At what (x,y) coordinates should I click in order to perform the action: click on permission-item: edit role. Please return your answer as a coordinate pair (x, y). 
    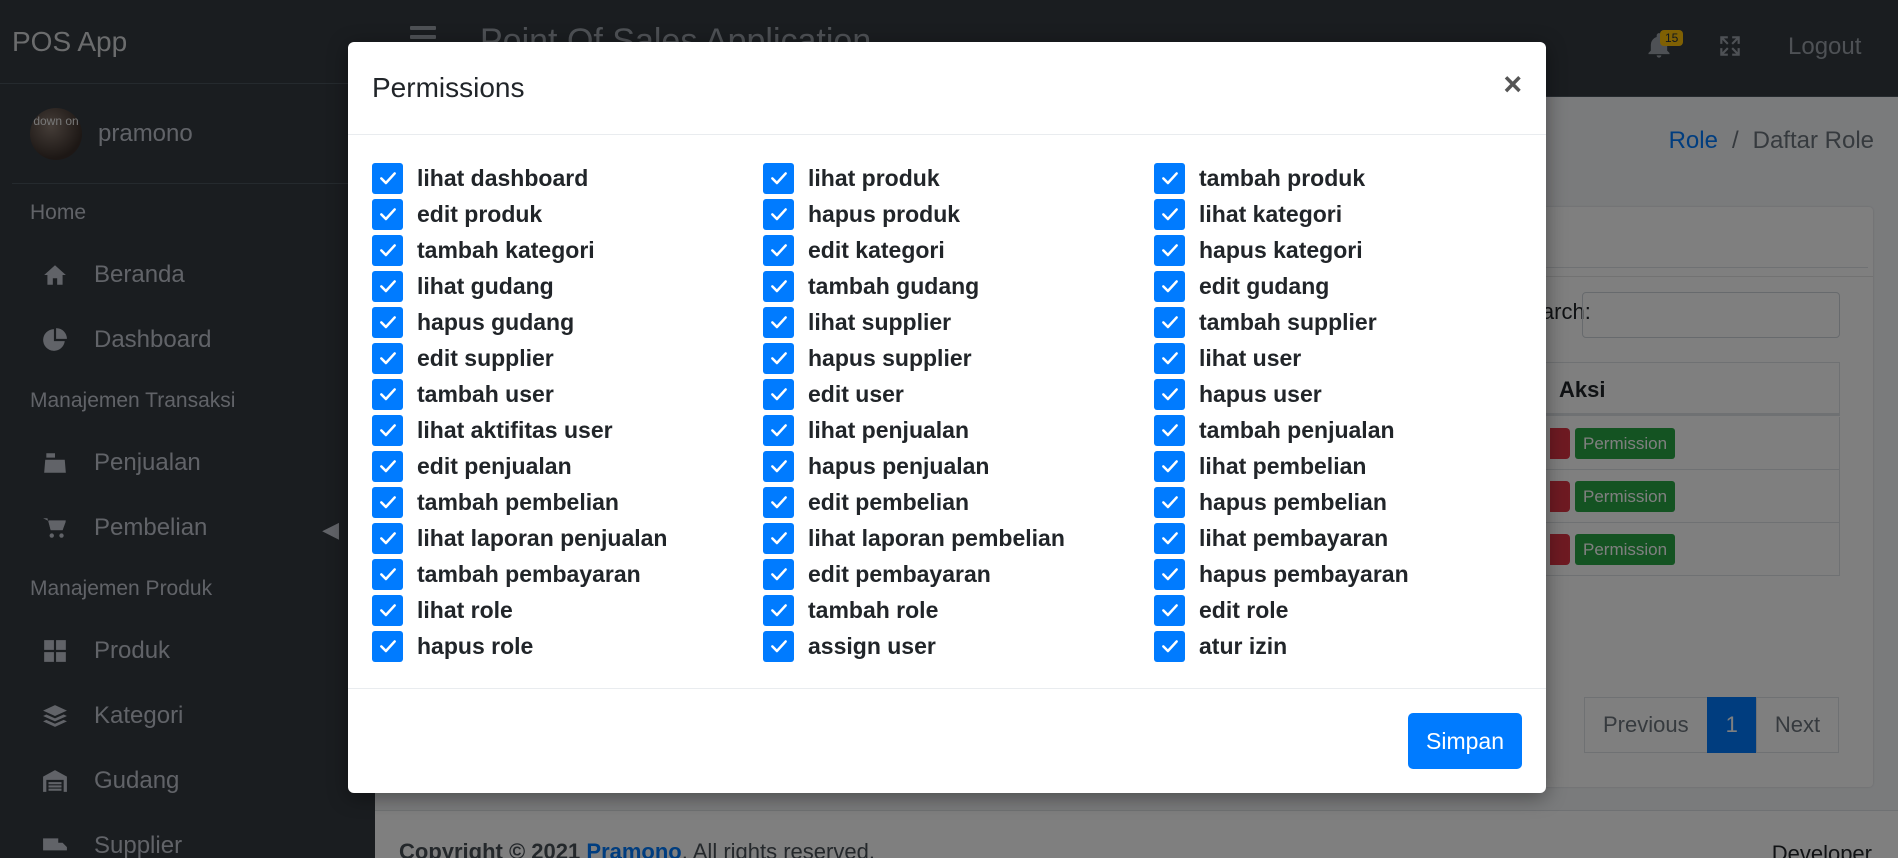
    Looking at the image, I should click on (1349, 610).